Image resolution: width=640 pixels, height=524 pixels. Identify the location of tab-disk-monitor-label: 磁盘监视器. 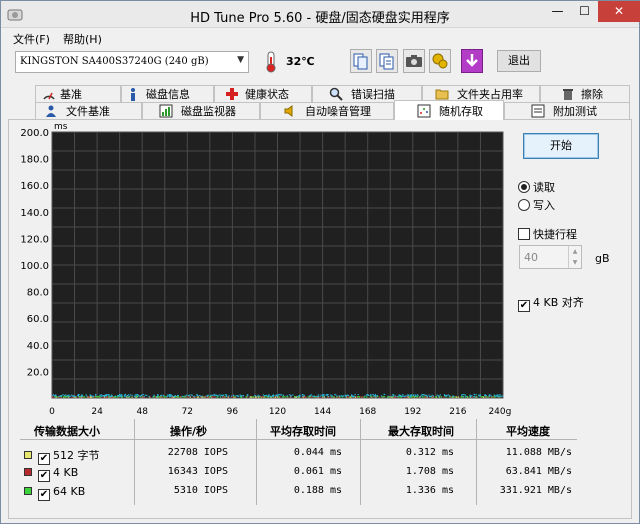
(208, 111).